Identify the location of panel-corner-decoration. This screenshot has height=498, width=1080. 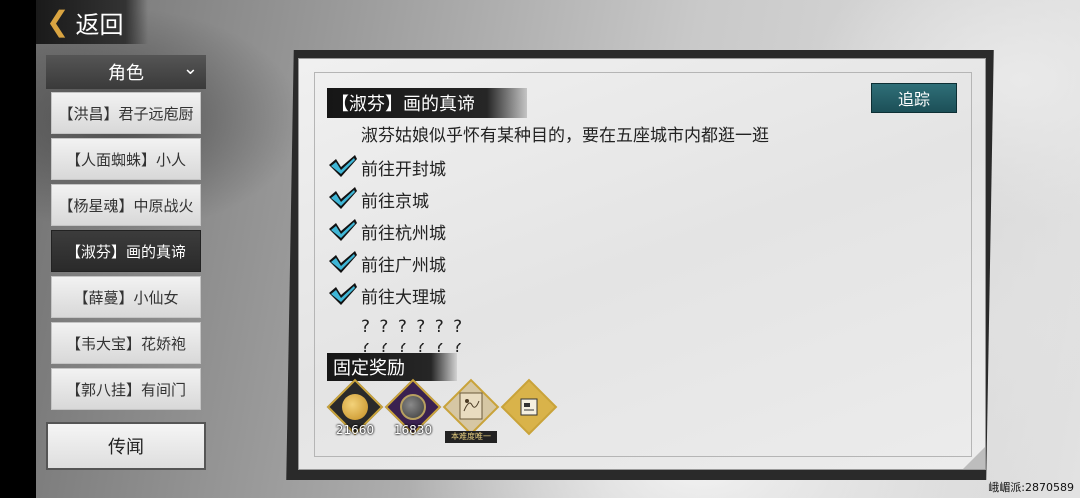
(974, 458).